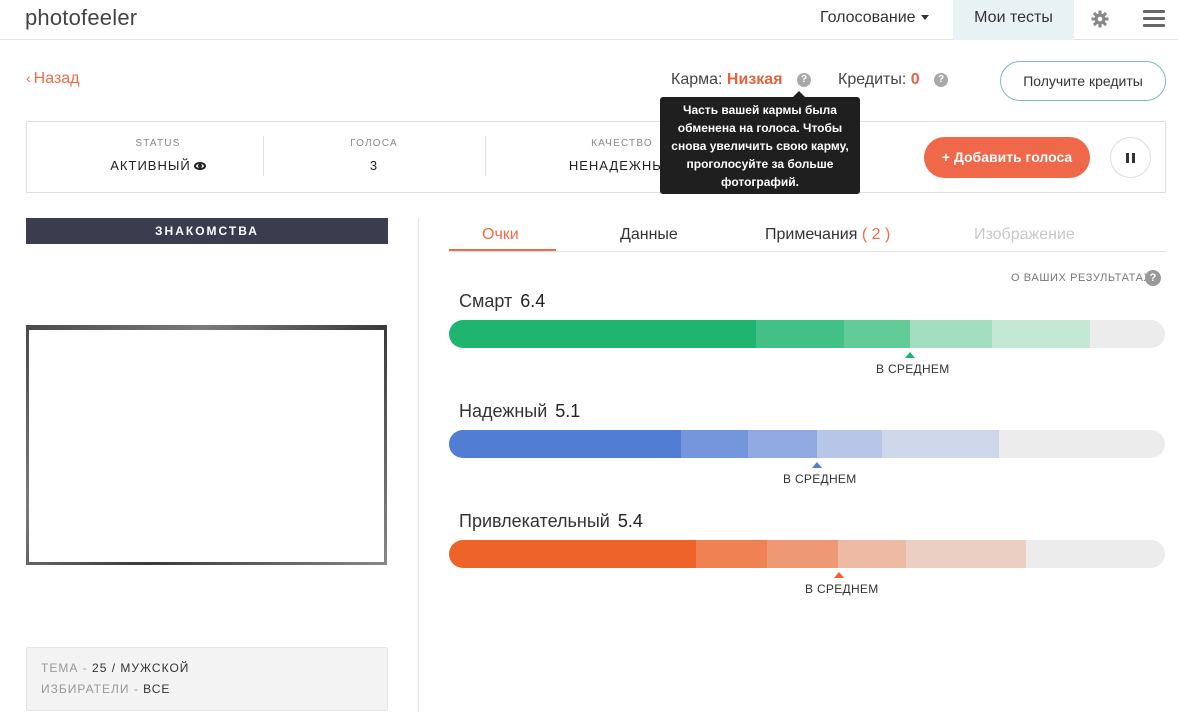 The width and height of the screenshot is (1178, 712). I want to click on back-link: ‹ Назад, so click(53, 79).